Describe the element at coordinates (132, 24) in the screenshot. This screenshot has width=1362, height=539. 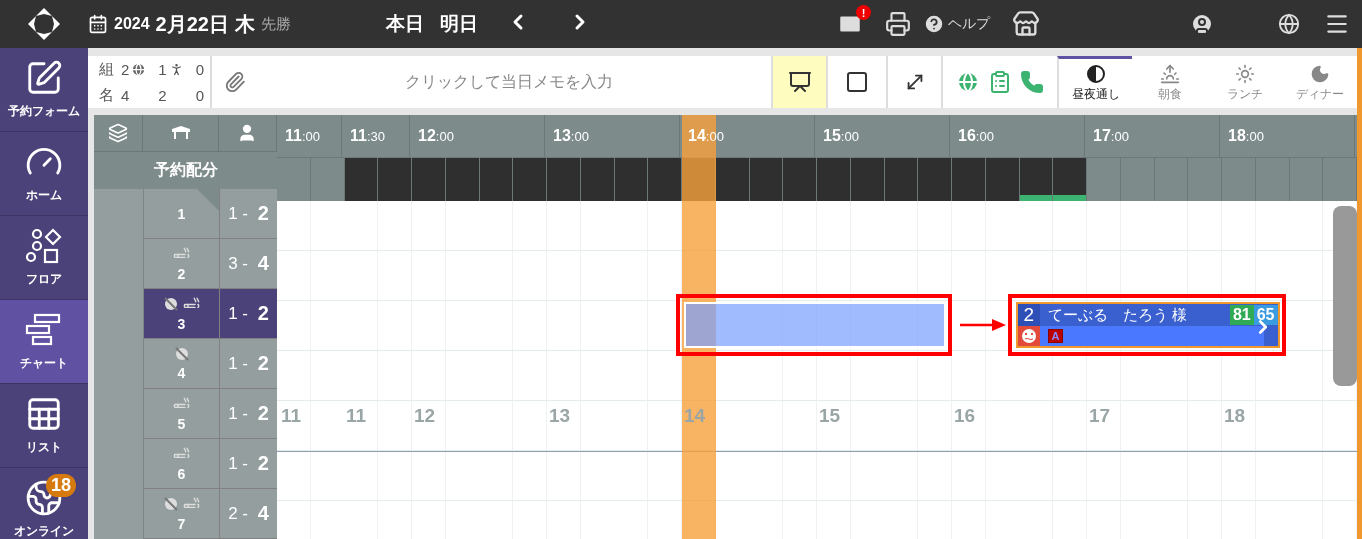
I see `year: 2024` at that location.